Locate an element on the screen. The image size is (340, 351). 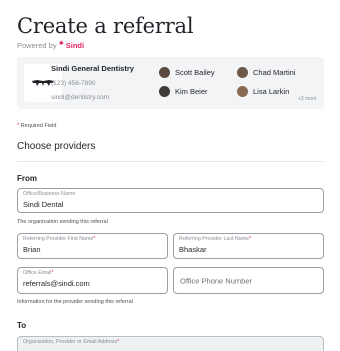
first-name-label-text: Referring Provider First Name is located at coordinates (58, 239).